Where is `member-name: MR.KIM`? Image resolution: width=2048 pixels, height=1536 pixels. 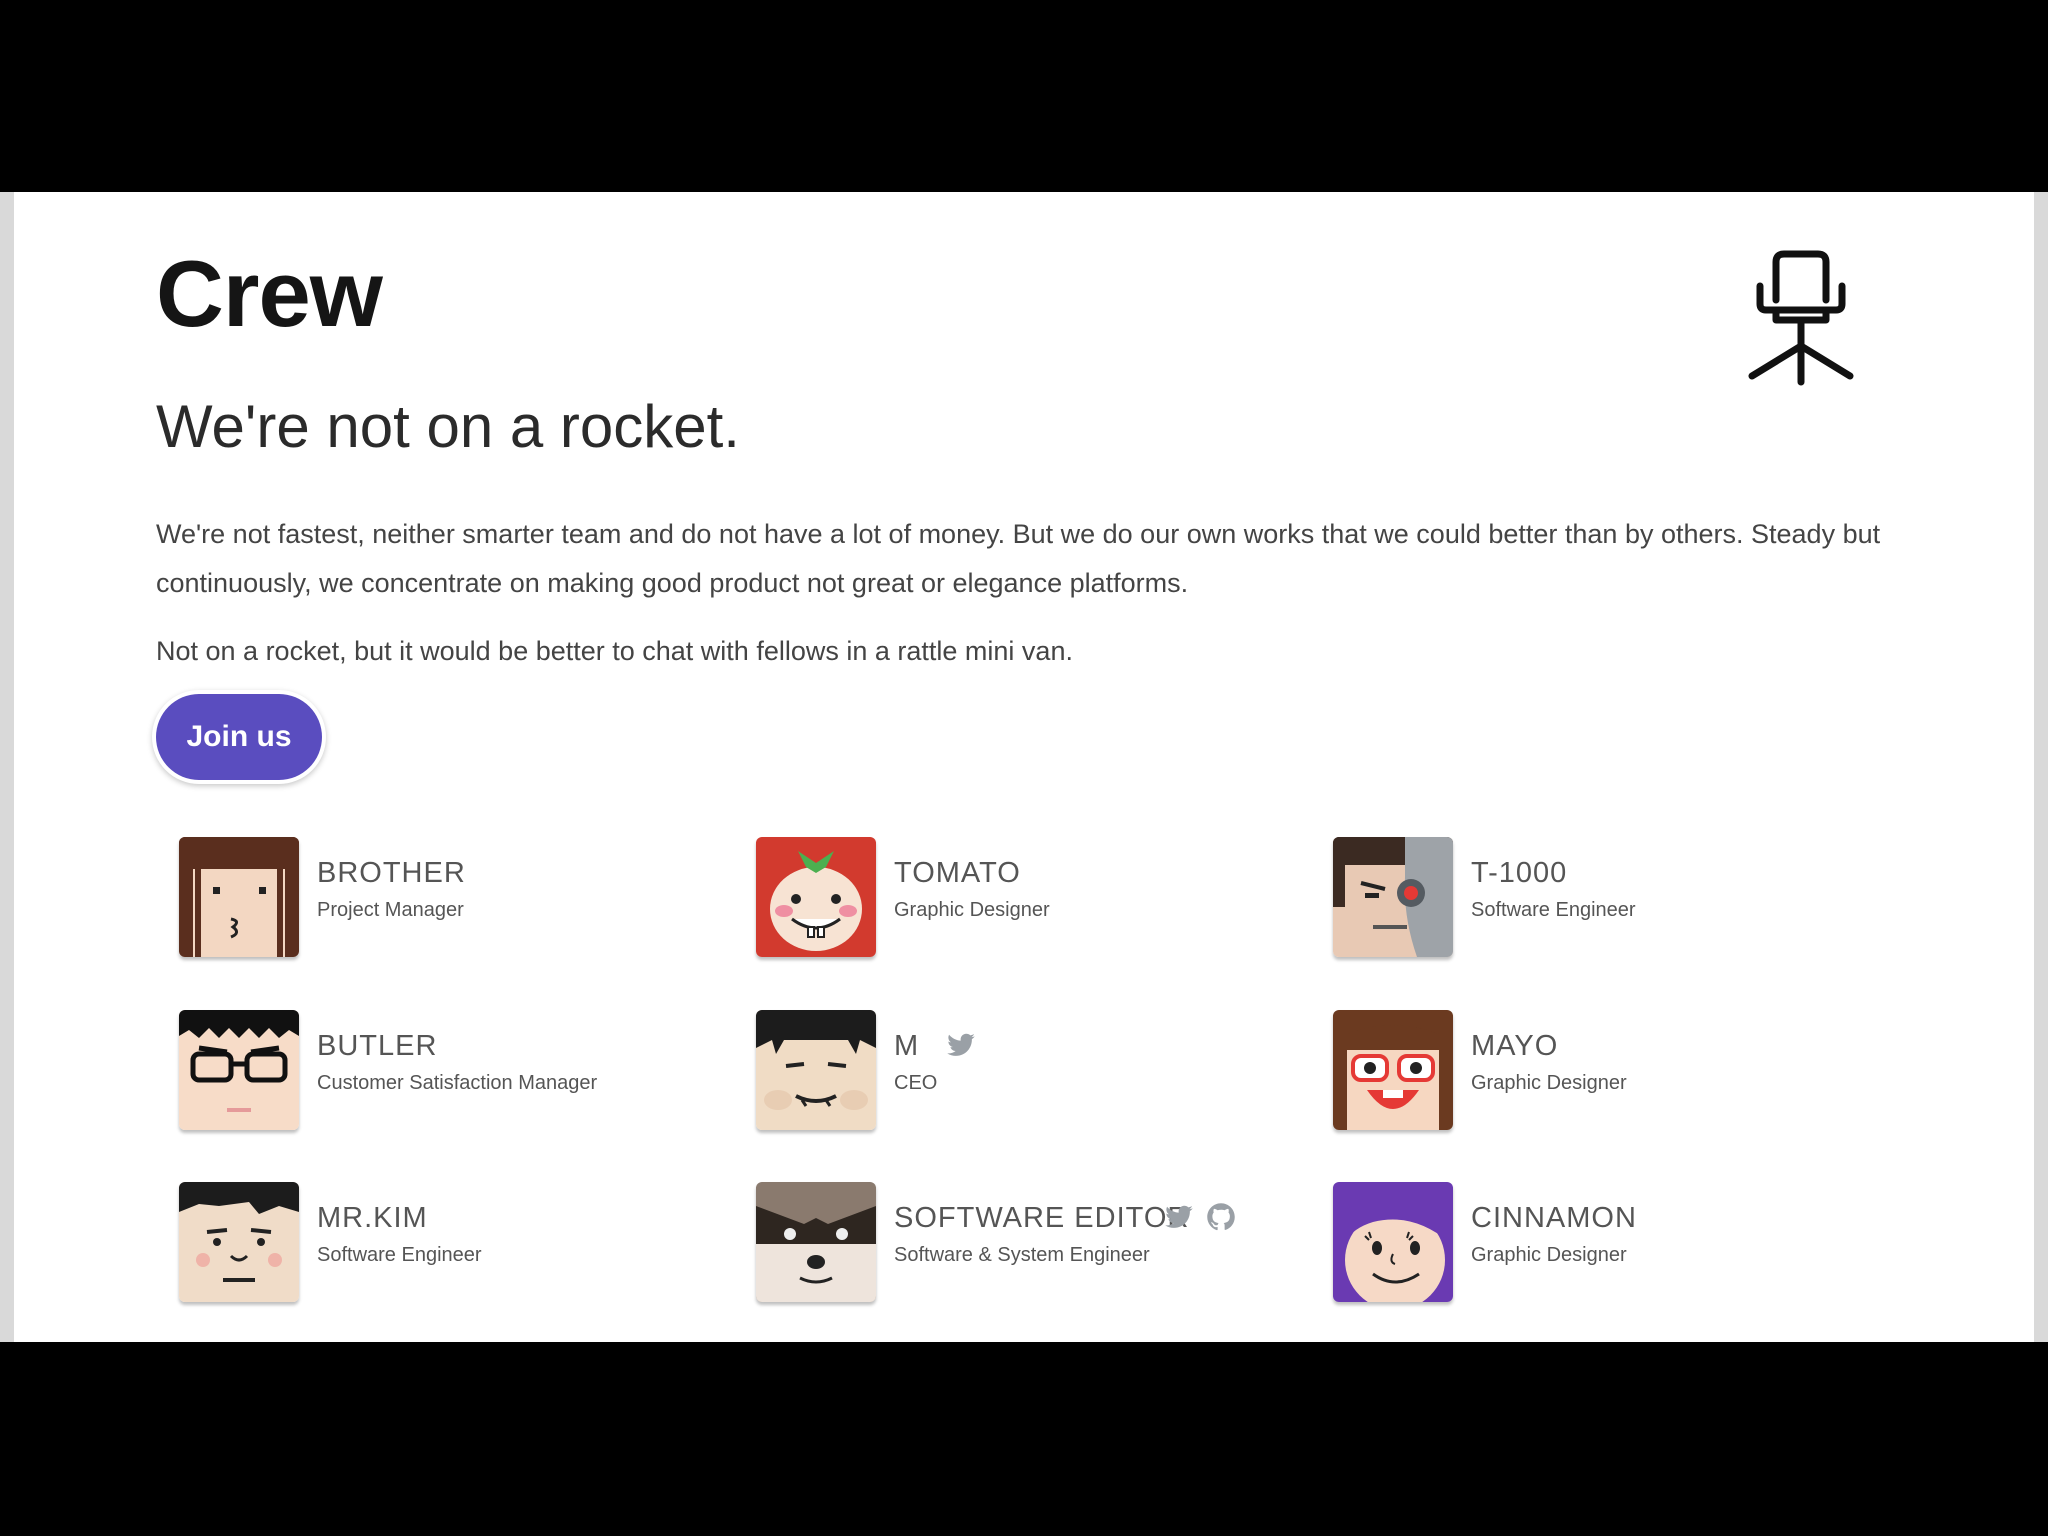
member-name: MR.KIM is located at coordinates (372, 1218).